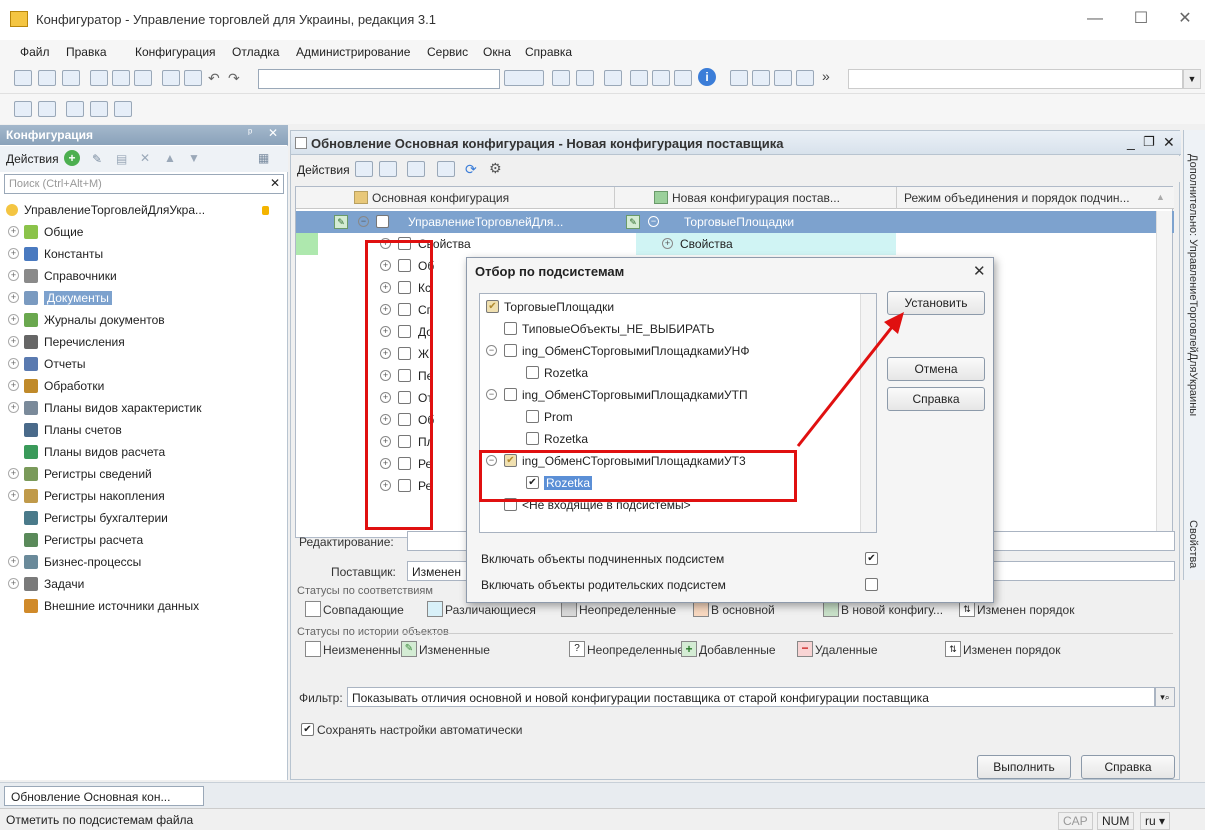  What do you see at coordinates (497, 52) in the screenshot?
I see `menu-windows: Окна` at bounding box center [497, 52].